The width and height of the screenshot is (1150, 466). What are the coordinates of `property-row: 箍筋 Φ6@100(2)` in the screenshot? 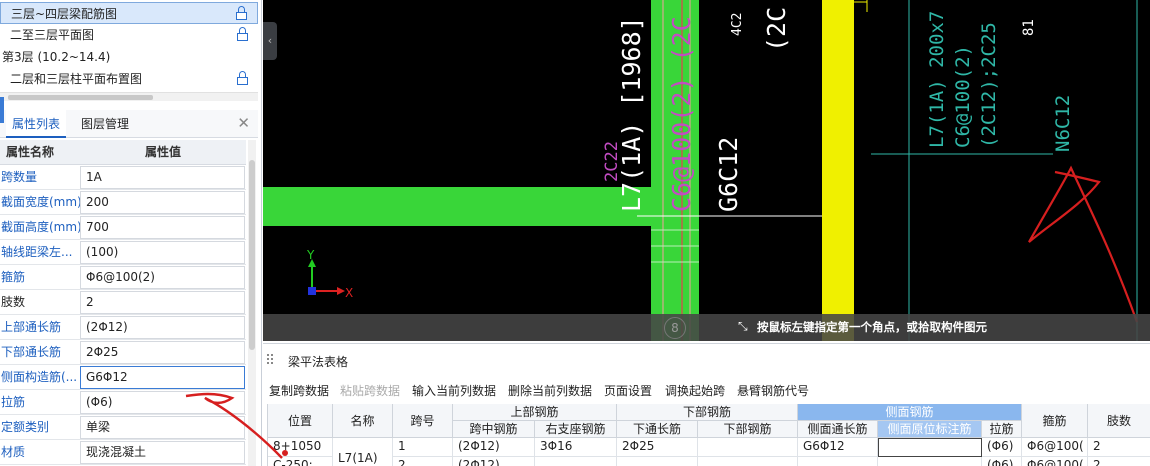 It's located at (123, 277).